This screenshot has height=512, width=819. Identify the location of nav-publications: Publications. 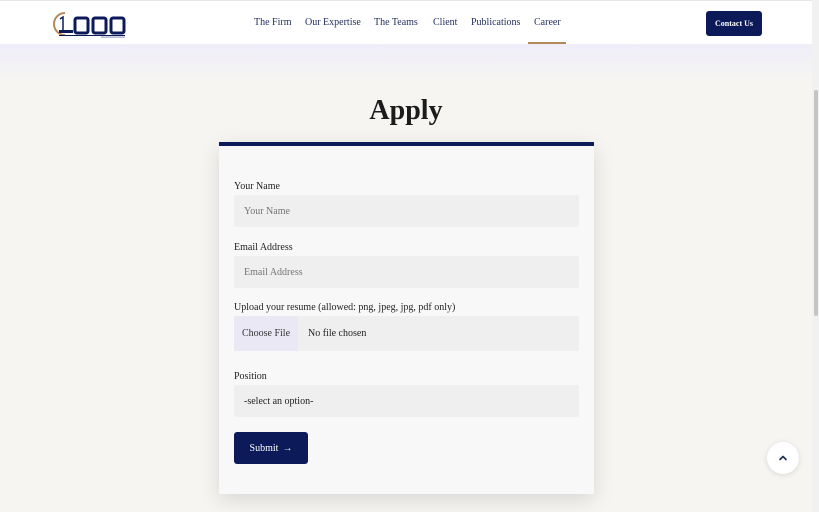
(495, 22).